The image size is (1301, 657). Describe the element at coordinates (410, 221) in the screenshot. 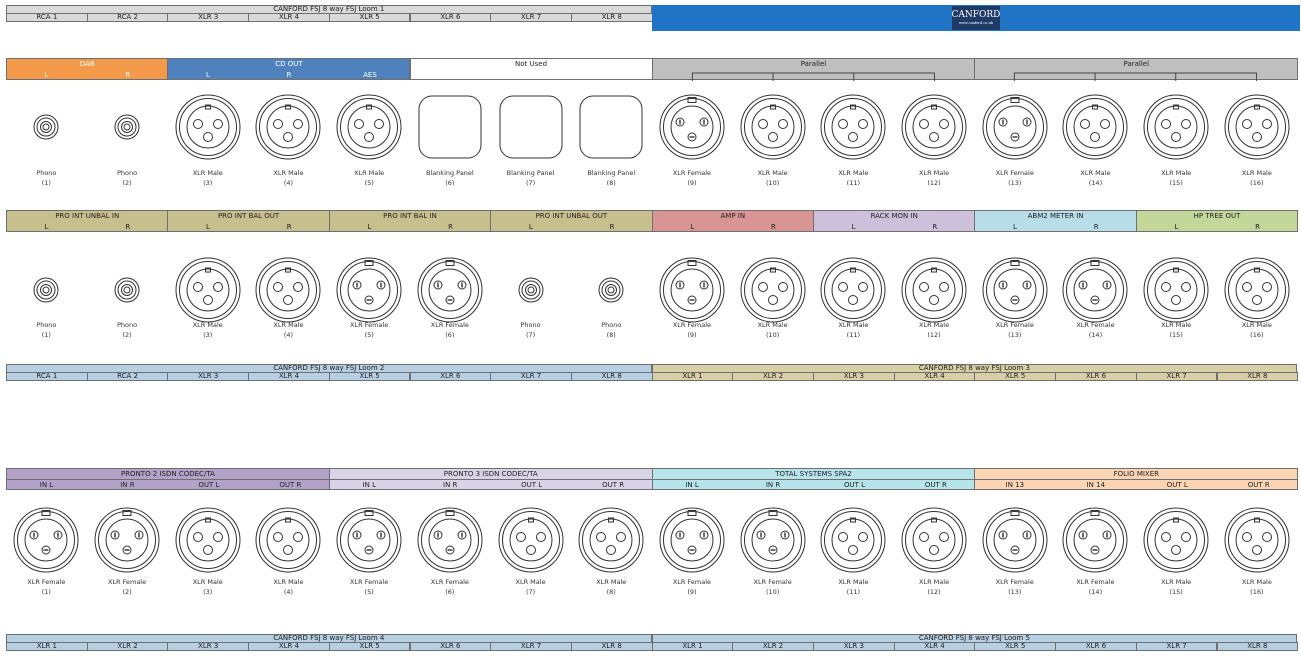

I see `row2-group-header: PRO INT BAL IN` at that location.